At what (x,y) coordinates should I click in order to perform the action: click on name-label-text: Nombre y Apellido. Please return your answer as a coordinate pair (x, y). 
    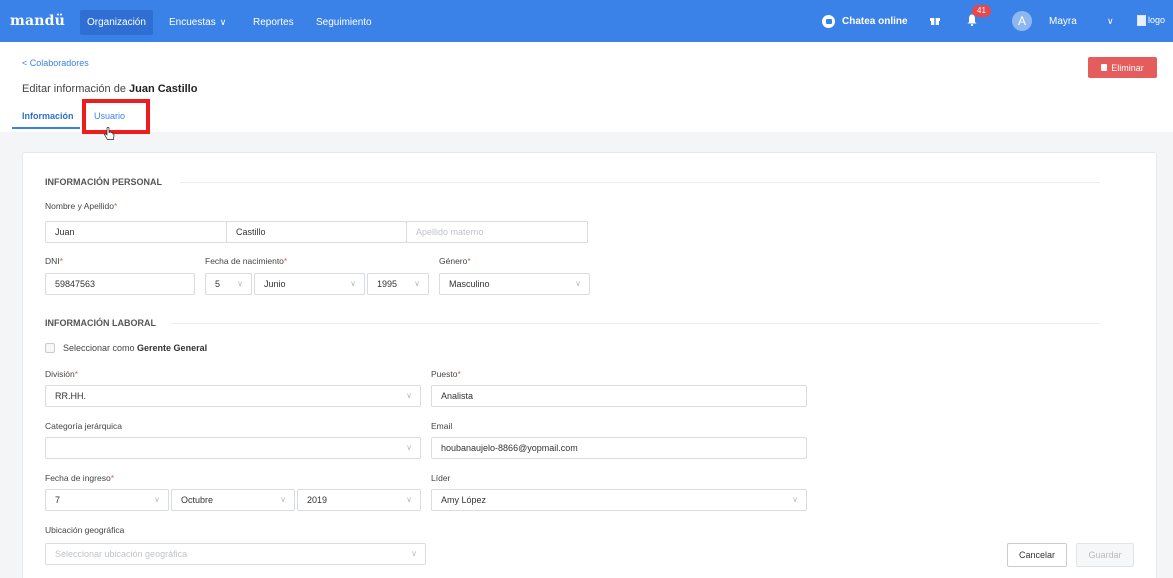
    Looking at the image, I should click on (79, 206).